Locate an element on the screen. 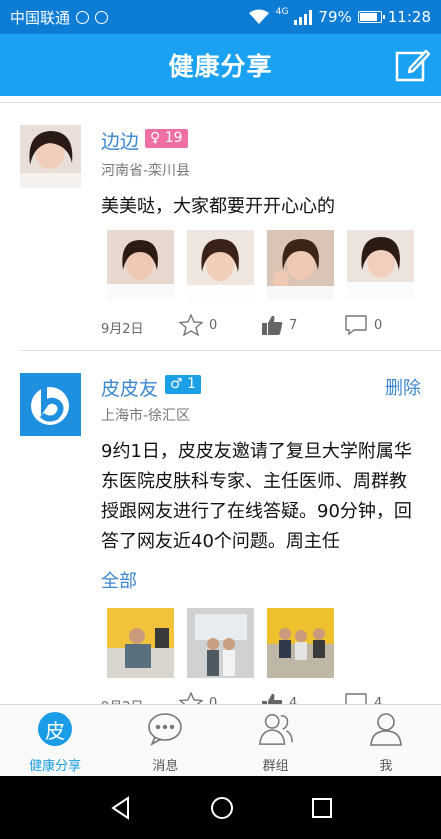 This screenshot has height=839, width=441. chat-bubble-icon is located at coordinates (165, 729).